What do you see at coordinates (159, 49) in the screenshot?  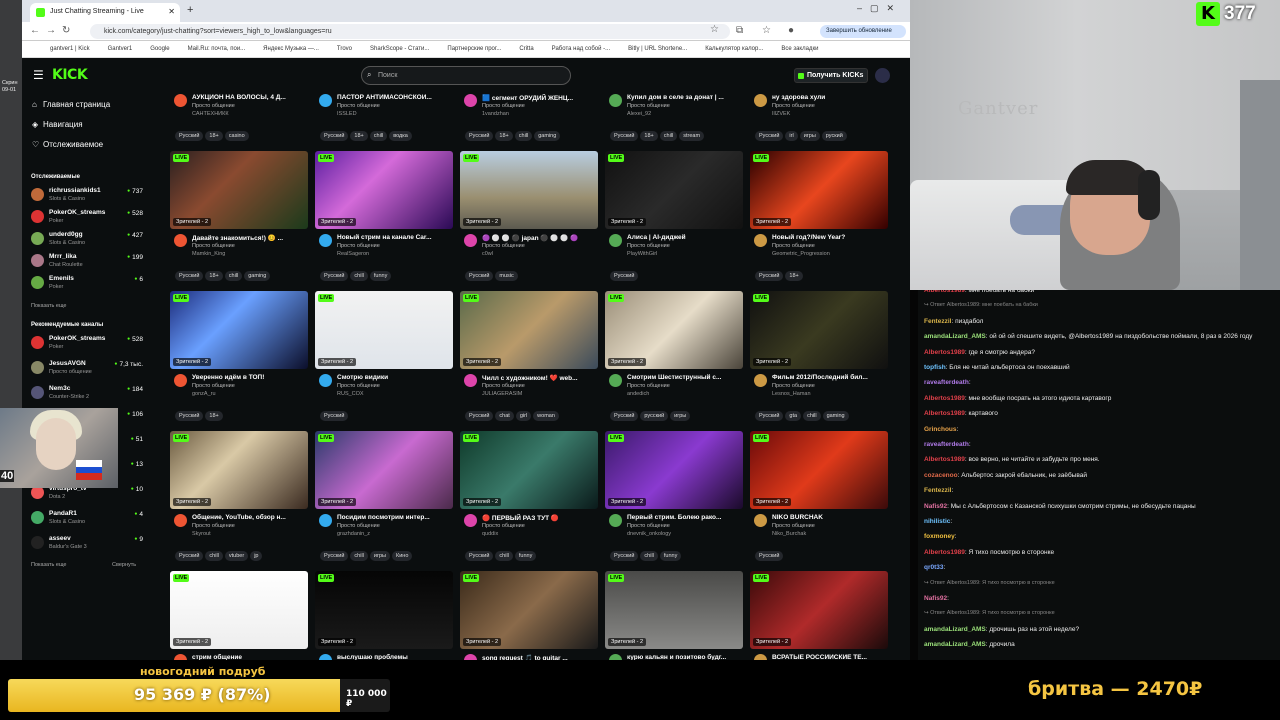 I see `bookmark-item: Google` at bounding box center [159, 49].